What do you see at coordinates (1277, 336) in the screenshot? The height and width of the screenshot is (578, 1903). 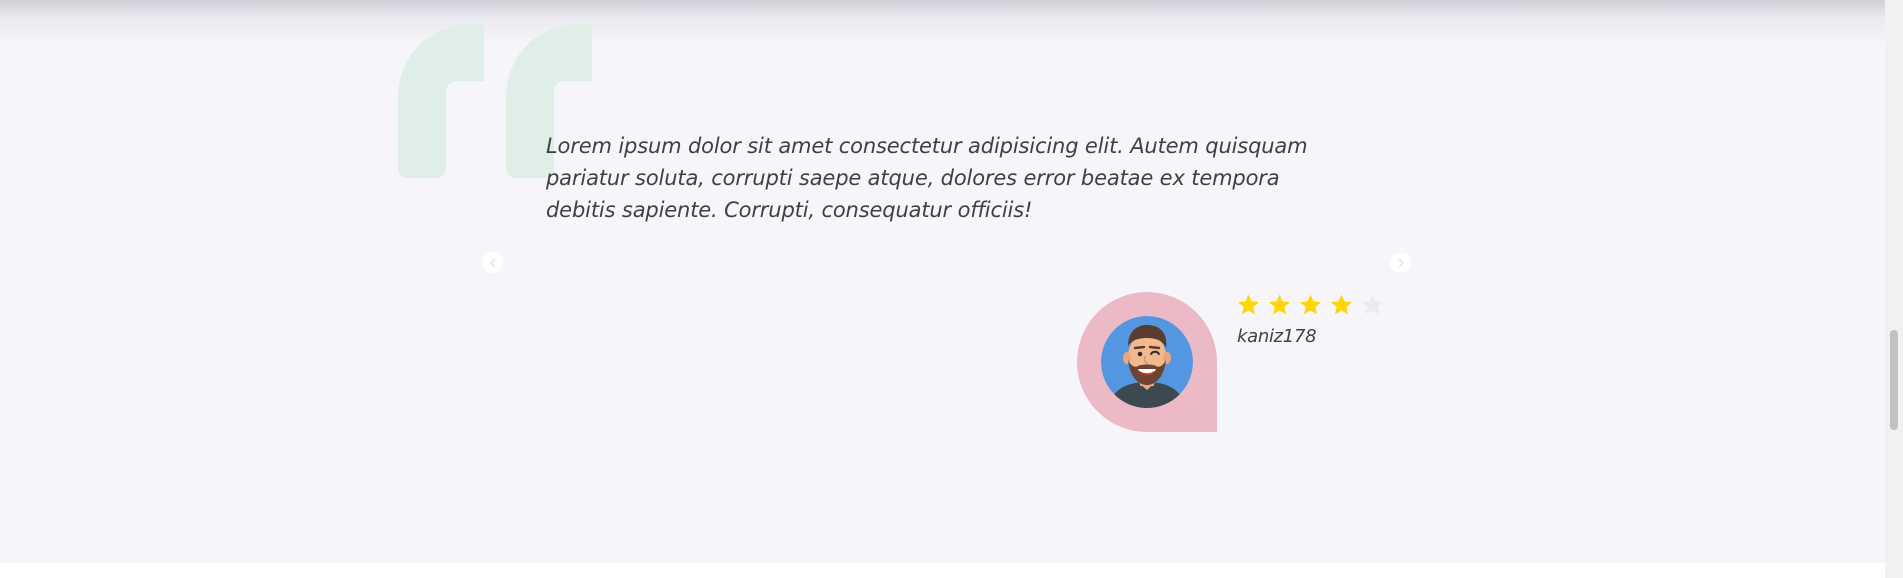 I see `author-name: kaniz178` at bounding box center [1277, 336].